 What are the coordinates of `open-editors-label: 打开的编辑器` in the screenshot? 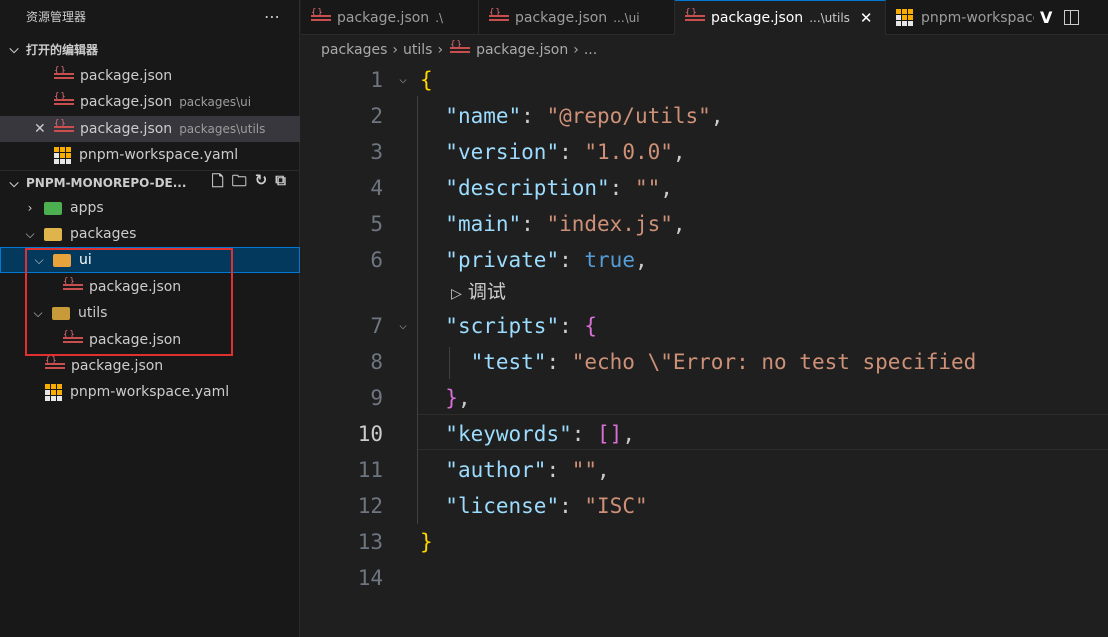 It's located at (62, 49).